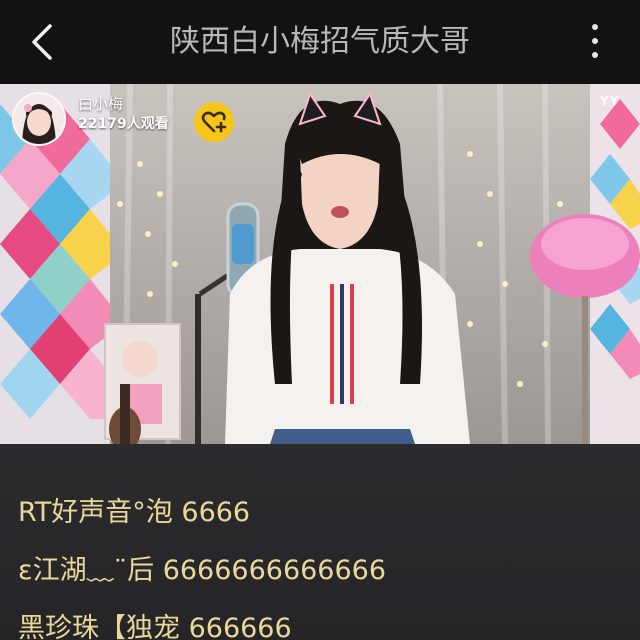  I want to click on top-bar: 陕西白小梅招气质大哥, so click(320, 42).